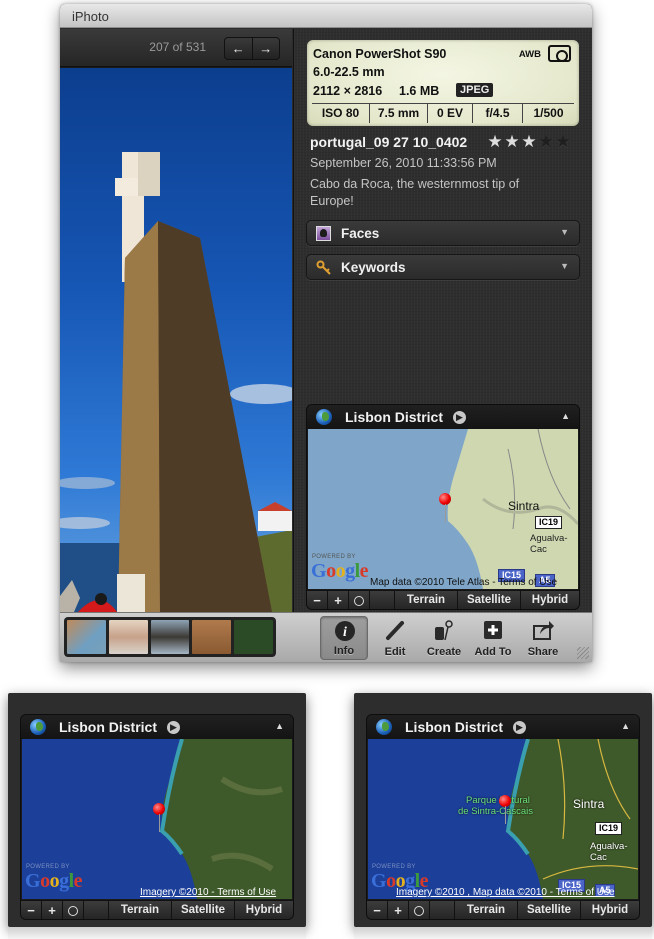 This screenshot has height=939, width=654. I want to click on star-rating: ★ ★ ★ ★ ★, so click(529, 141).